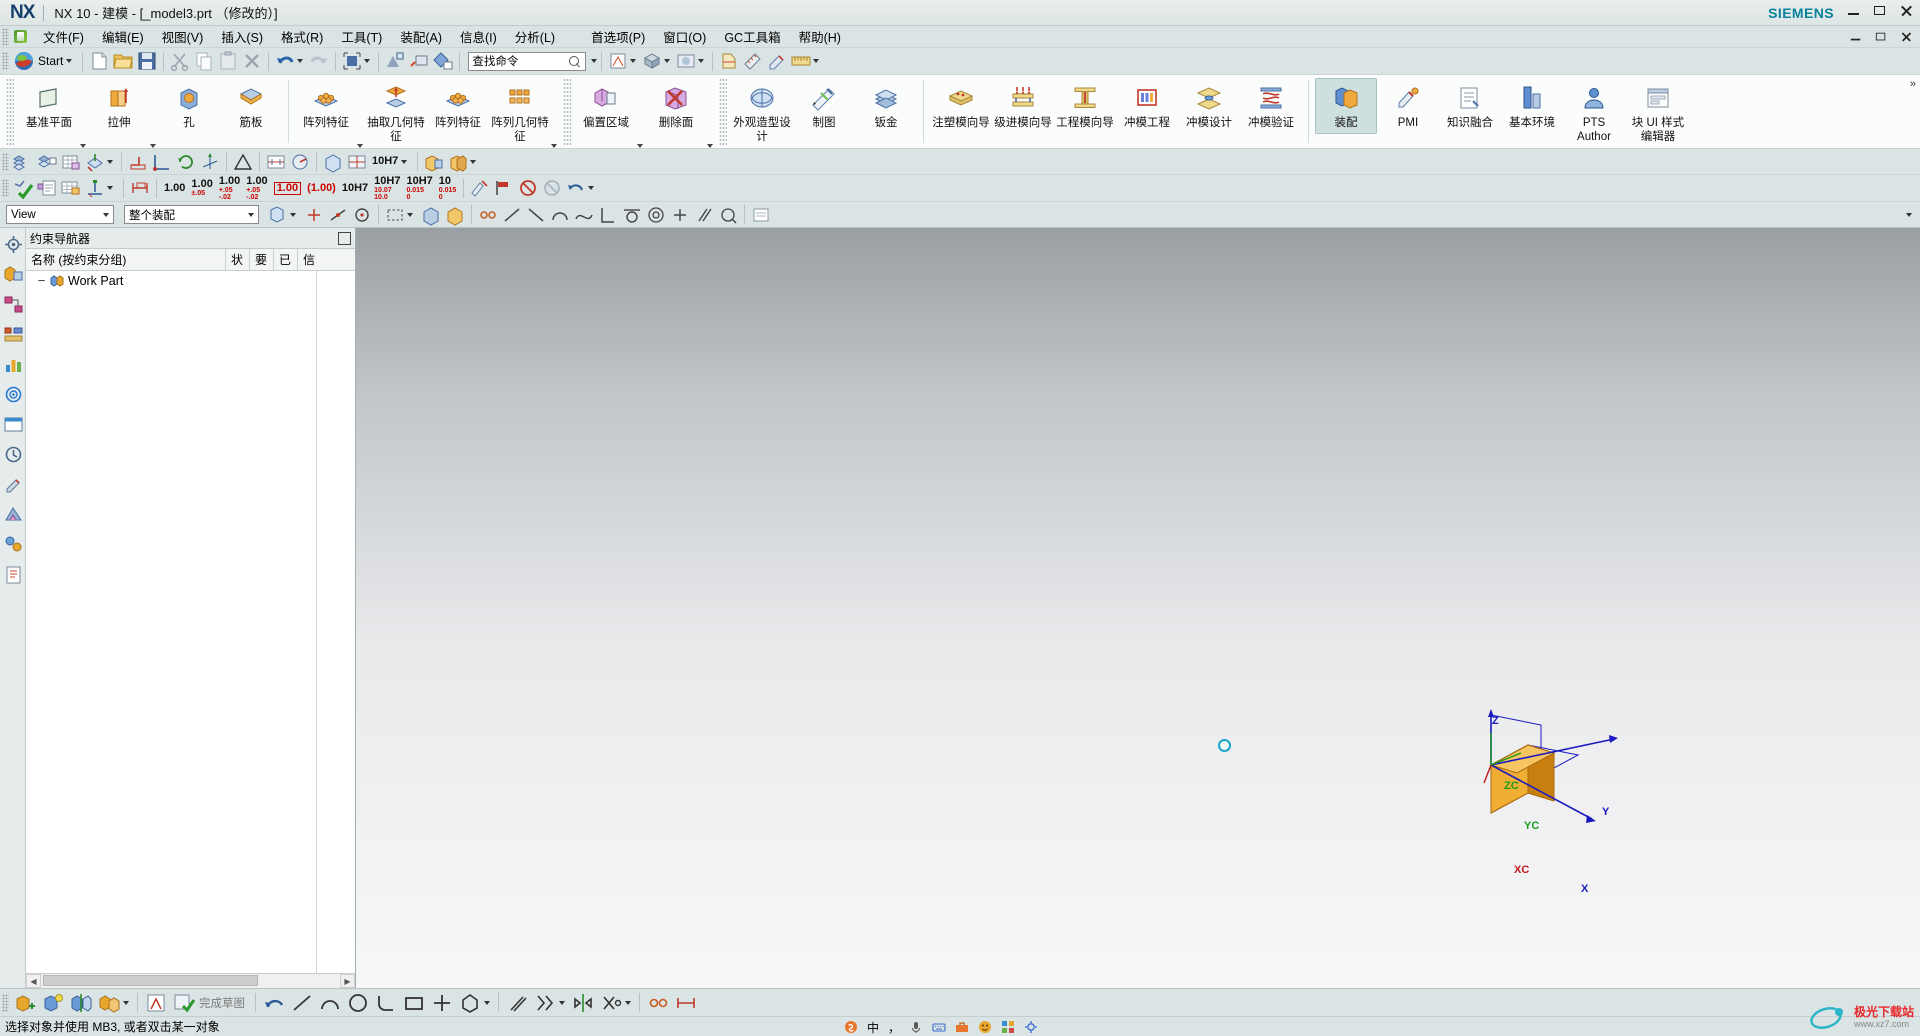  What do you see at coordinates (367, 61) in the screenshot?
I see `fit-chevron-down-icon` at bounding box center [367, 61].